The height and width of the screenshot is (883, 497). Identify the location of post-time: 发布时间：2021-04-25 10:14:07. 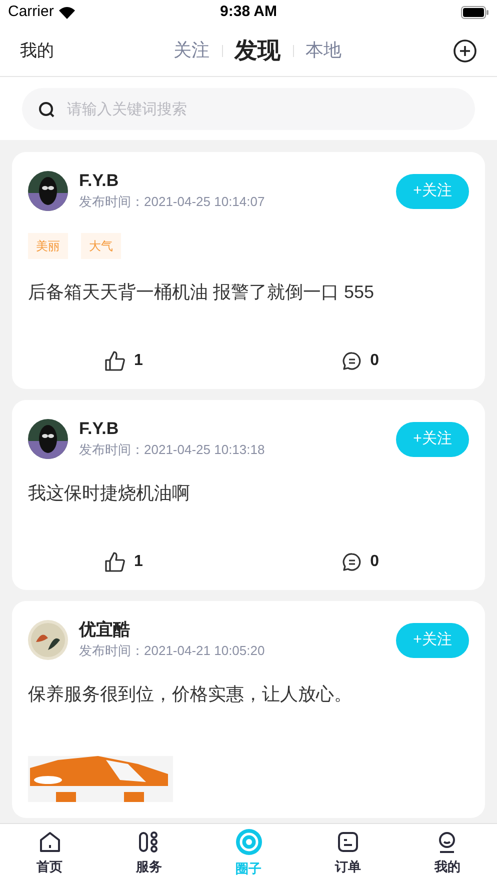
(172, 202).